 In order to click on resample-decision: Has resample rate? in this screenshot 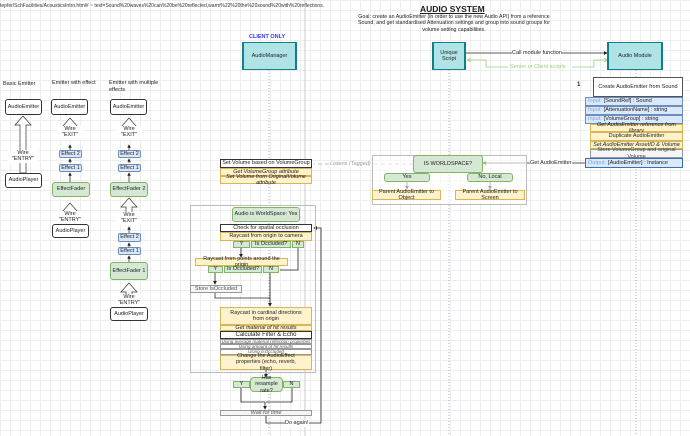, I will do `click(266, 384)`.